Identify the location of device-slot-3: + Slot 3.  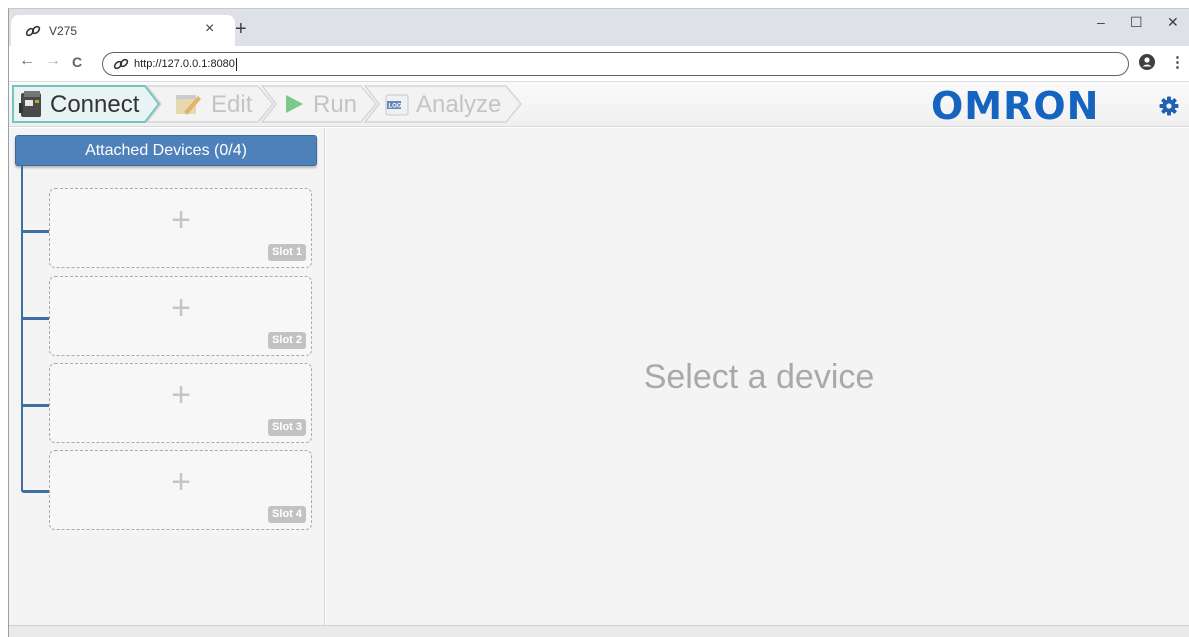
(180, 403).